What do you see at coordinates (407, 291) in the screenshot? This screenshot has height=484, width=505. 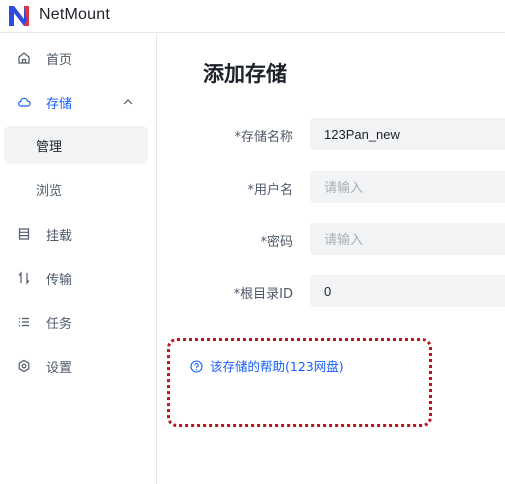 I see `root-id-input` at bounding box center [407, 291].